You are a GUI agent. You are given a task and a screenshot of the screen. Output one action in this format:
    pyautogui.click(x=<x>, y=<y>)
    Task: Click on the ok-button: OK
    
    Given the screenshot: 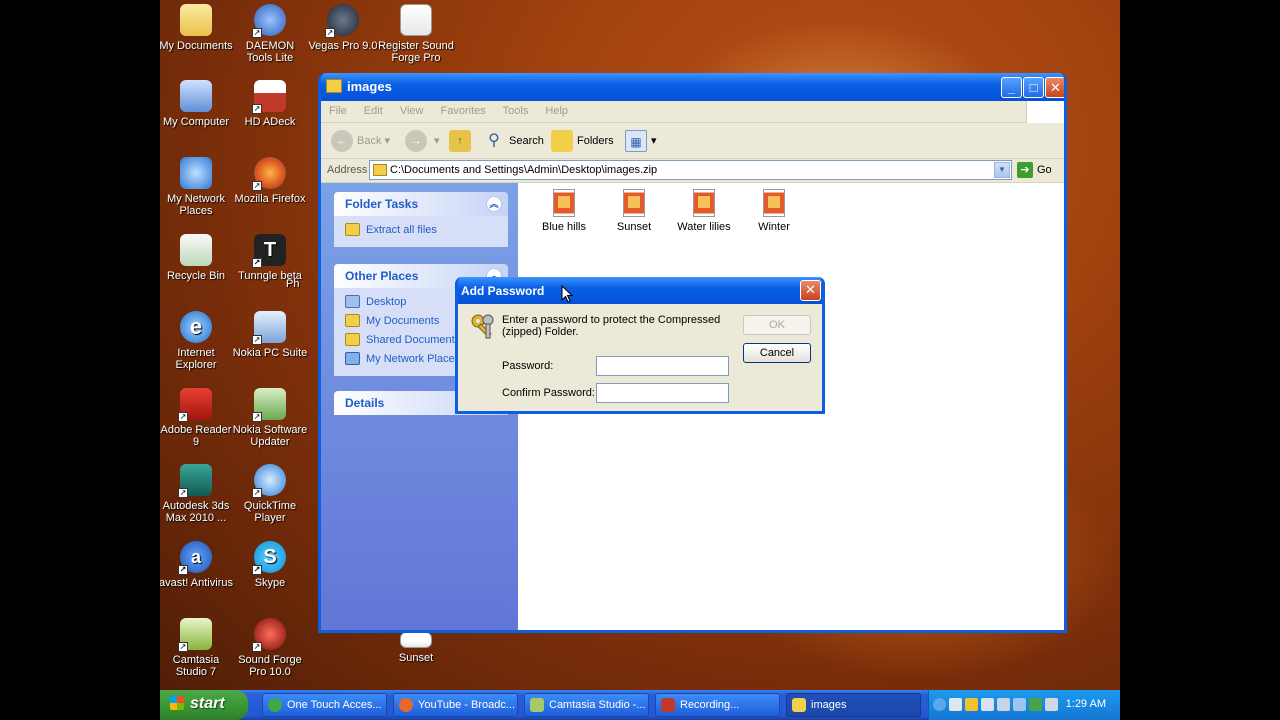 What is the action you would take?
    pyautogui.click(x=777, y=325)
    